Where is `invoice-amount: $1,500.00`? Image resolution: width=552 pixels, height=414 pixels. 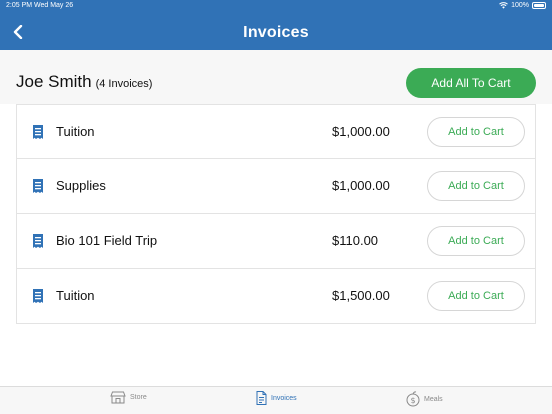 invoice-amount: $1,500.00 is located at coordinates (361, 295).